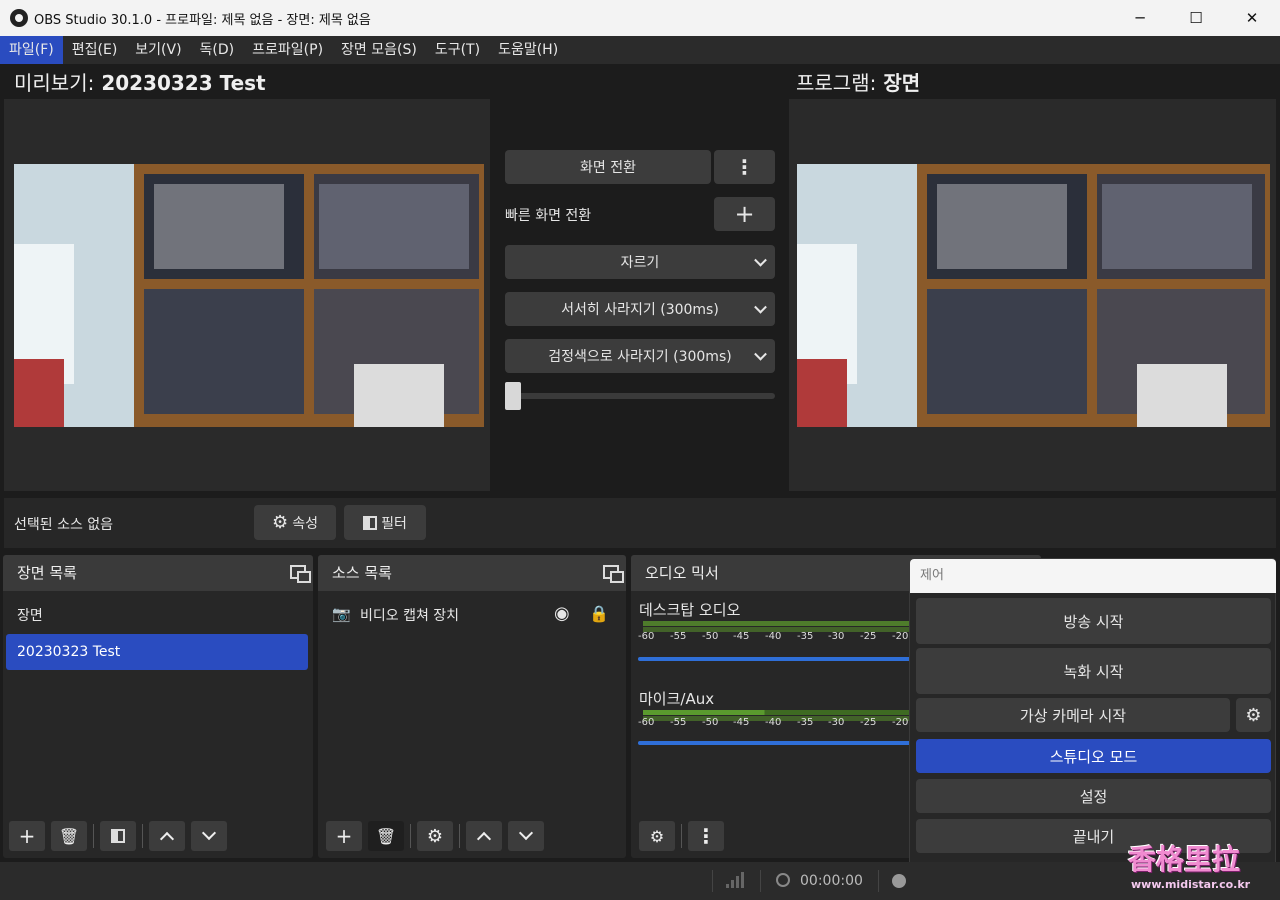 The height and width of the screenshot is (900, 1280). What do you see at coordinates (608, 167) in the screenshot?
I see `transition-button: 화면 전환` at bounding box center [608, 167].